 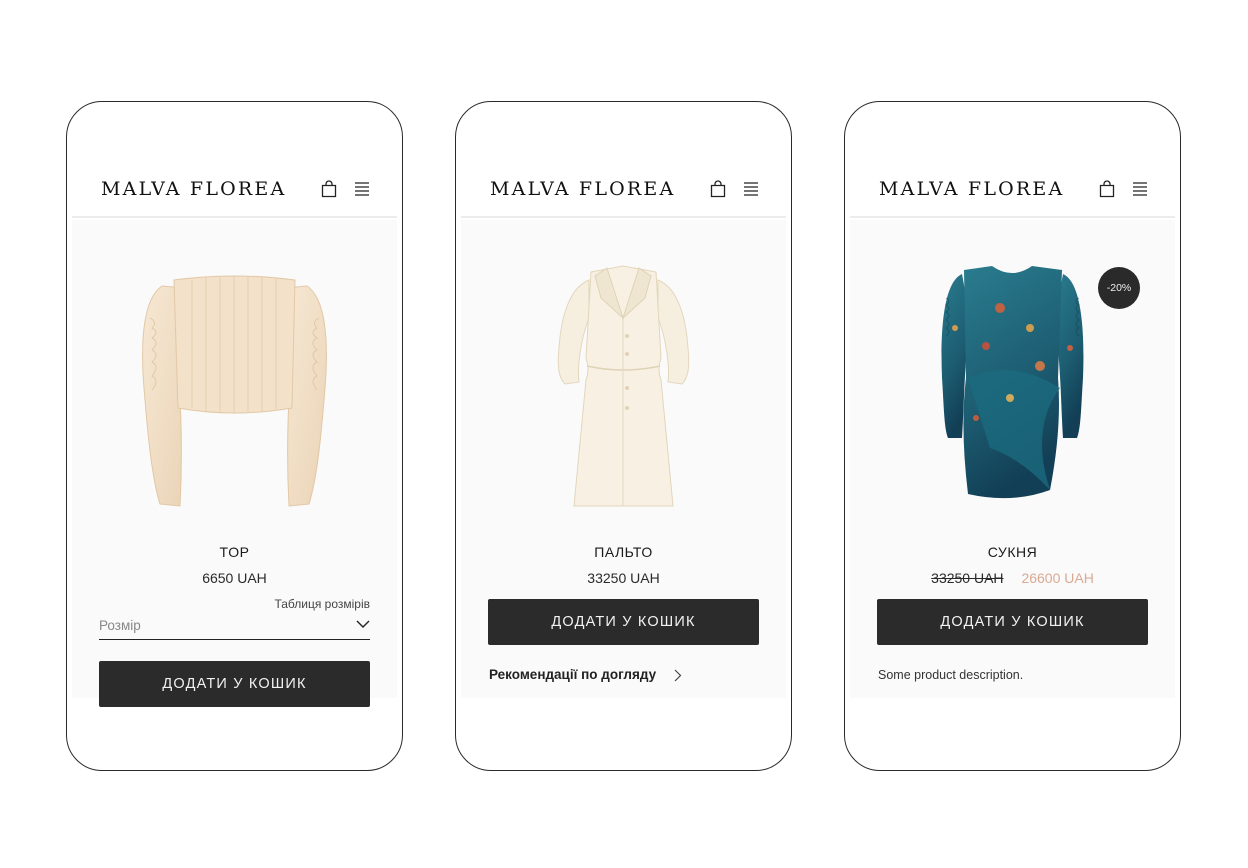 What do you see at coordinates (1012, 552) in the screenshot?
I see `product-name: СУКНЯ` at bounding box center [1012, 552].